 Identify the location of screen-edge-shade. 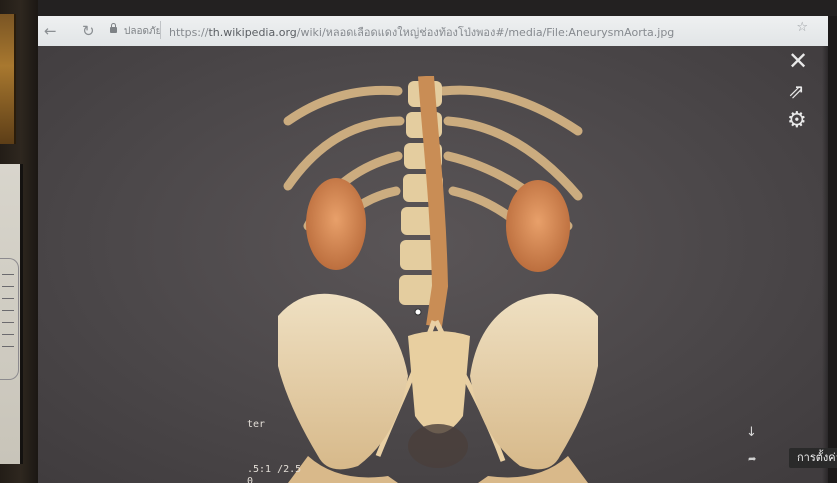
(825, 264).